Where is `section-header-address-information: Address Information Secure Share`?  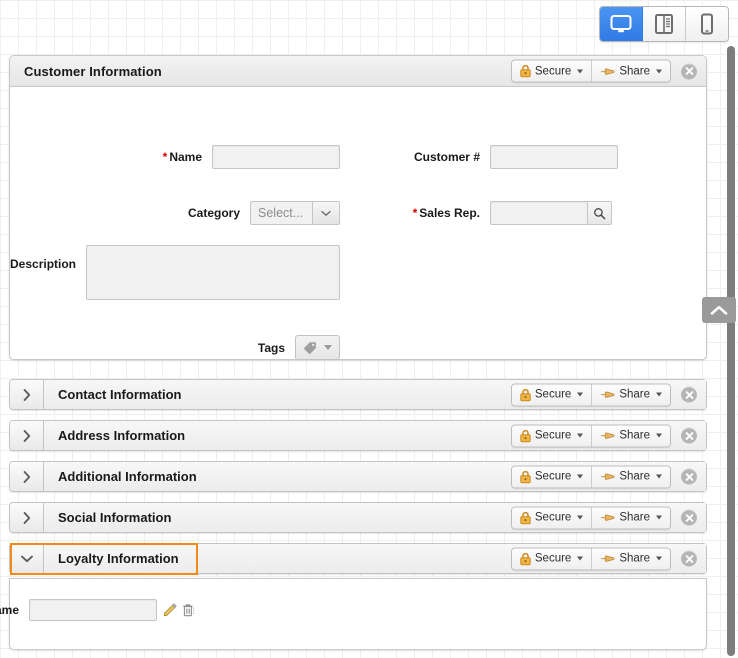 section-header-address-information: Address Information Secure Share is located at coordinates (375, 435).